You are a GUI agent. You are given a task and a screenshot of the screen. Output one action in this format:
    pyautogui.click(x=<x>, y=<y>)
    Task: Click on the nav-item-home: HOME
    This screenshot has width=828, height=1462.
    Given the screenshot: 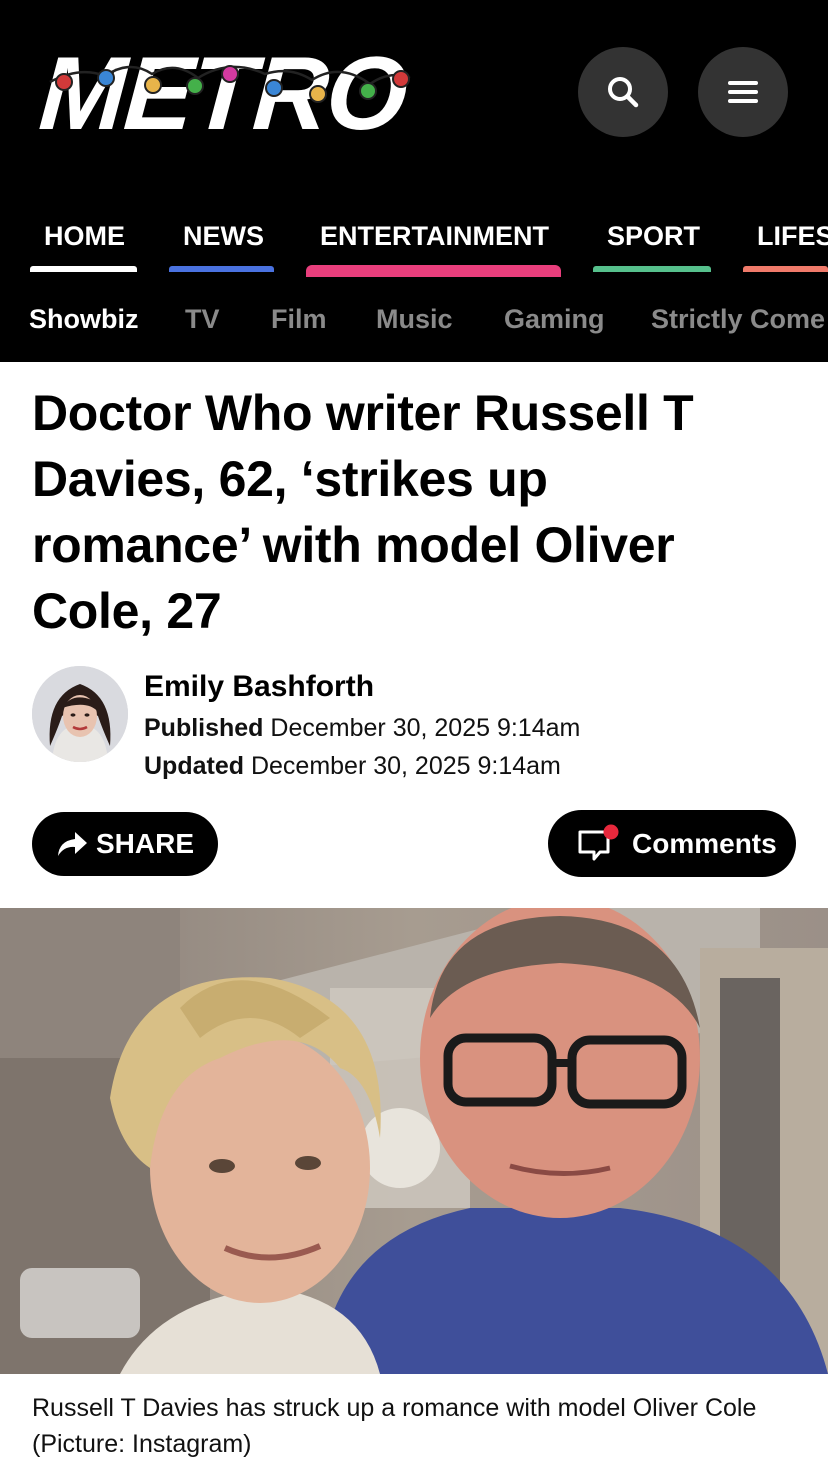 What is the action you would take?
    pyautogui.click(x=83, y=241)
    